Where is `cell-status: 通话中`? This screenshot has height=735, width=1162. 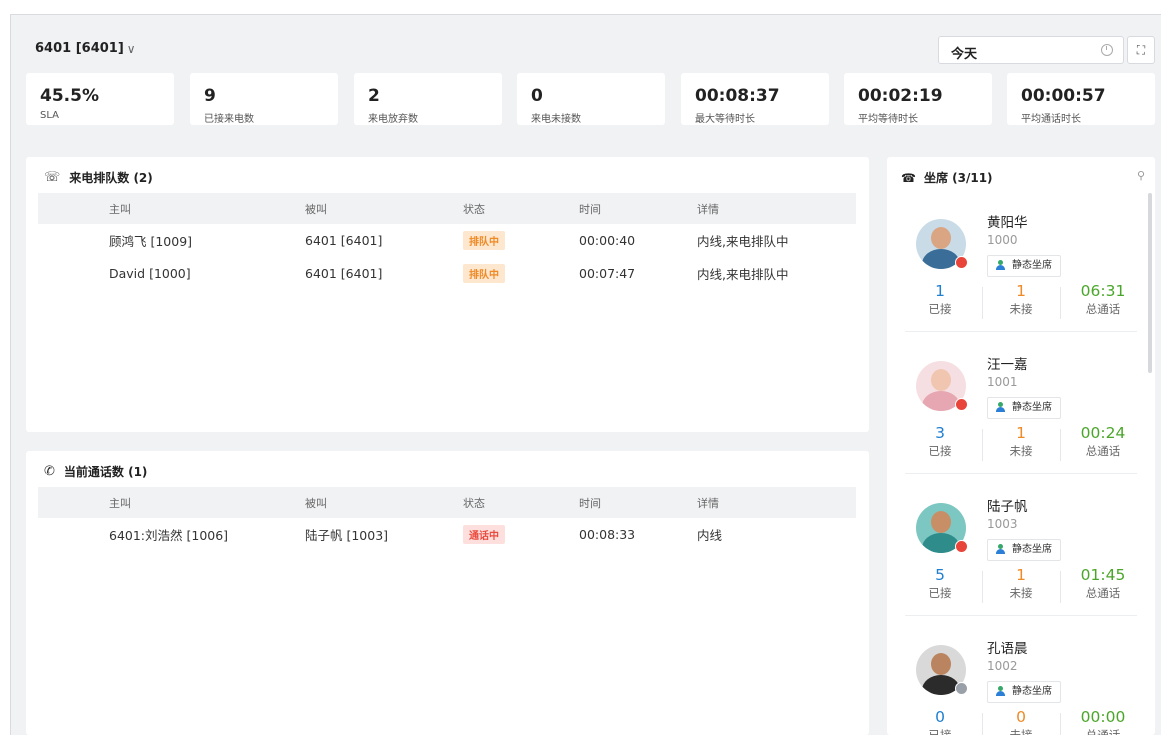
cell-status: 通话中 is located at coordinates (521, 534).